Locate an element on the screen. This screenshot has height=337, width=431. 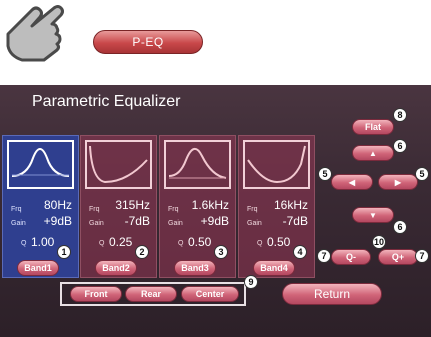
band-4-panel: Frq 16kHz Gain -7dB Q 0.50 Band4 4 is located at coordinates (276, 206).